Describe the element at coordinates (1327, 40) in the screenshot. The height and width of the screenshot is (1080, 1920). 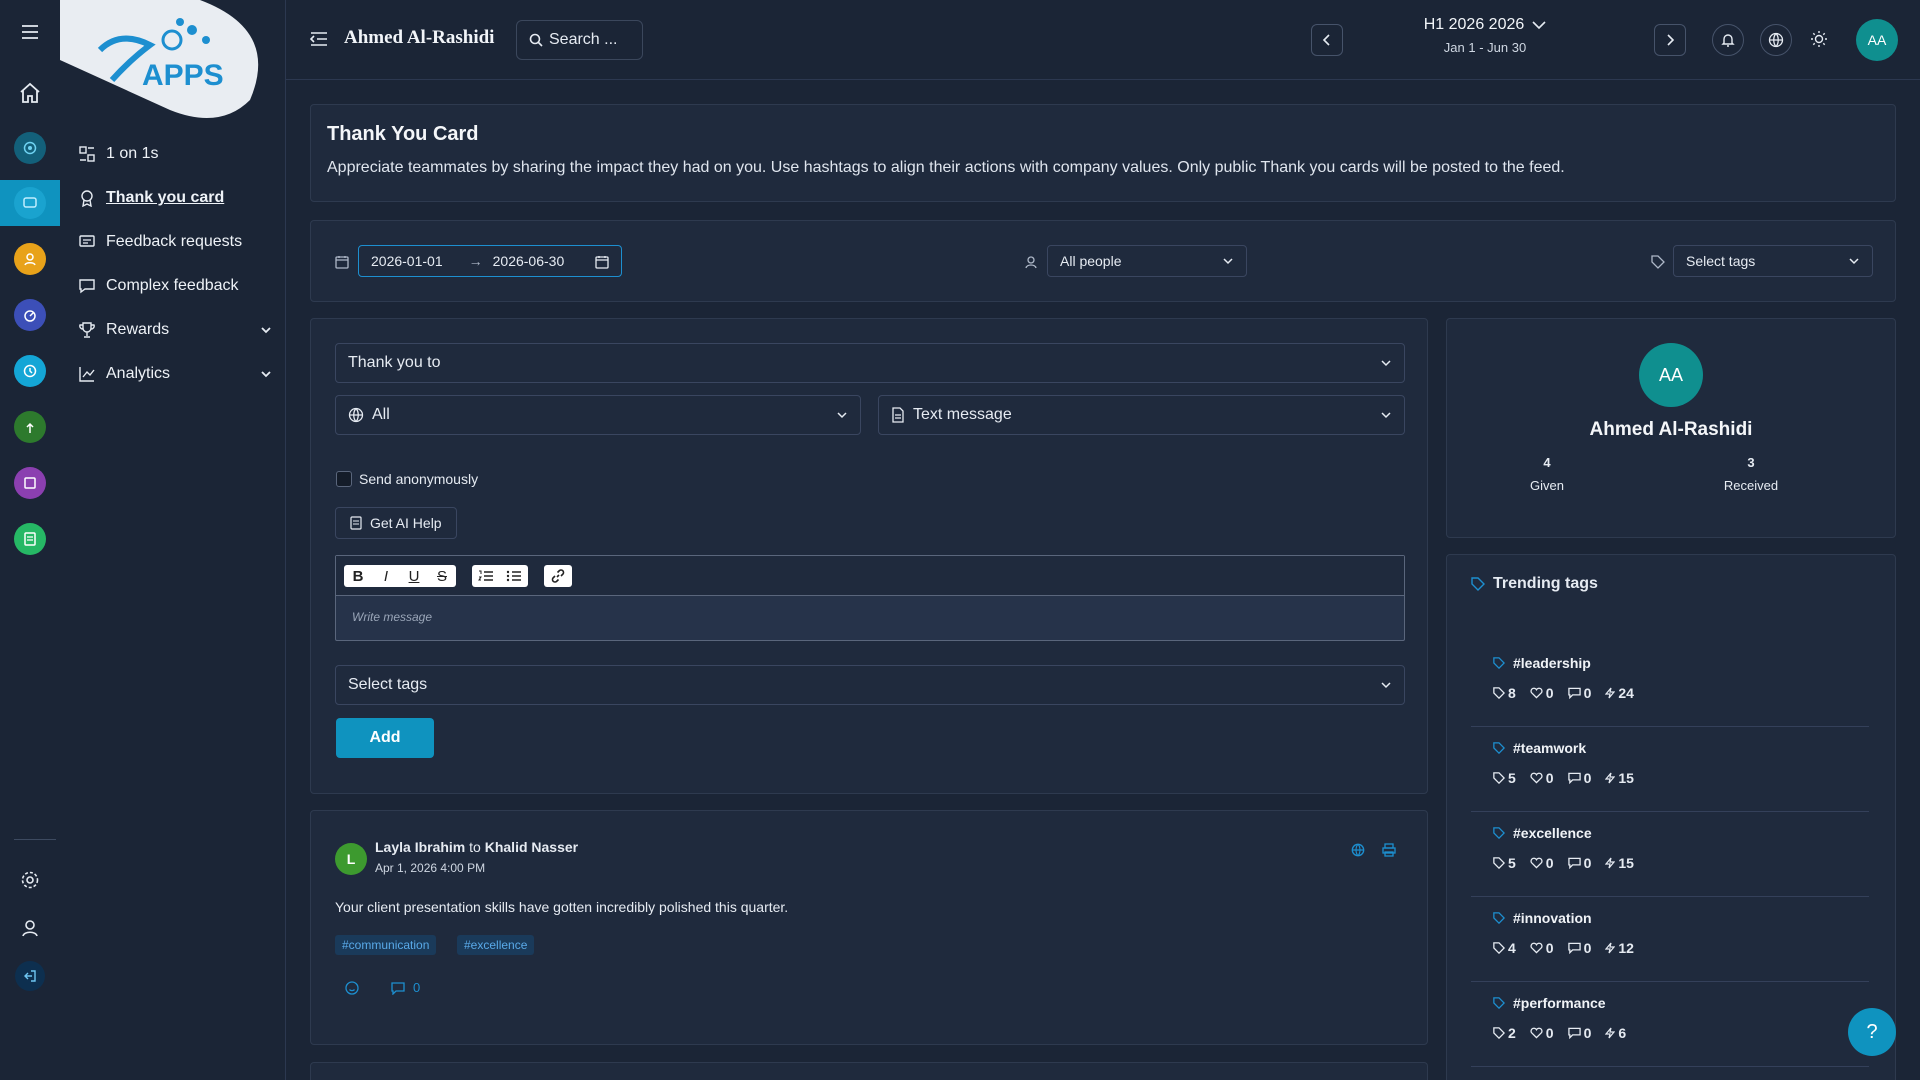
I see `prev-period-button` at that location.